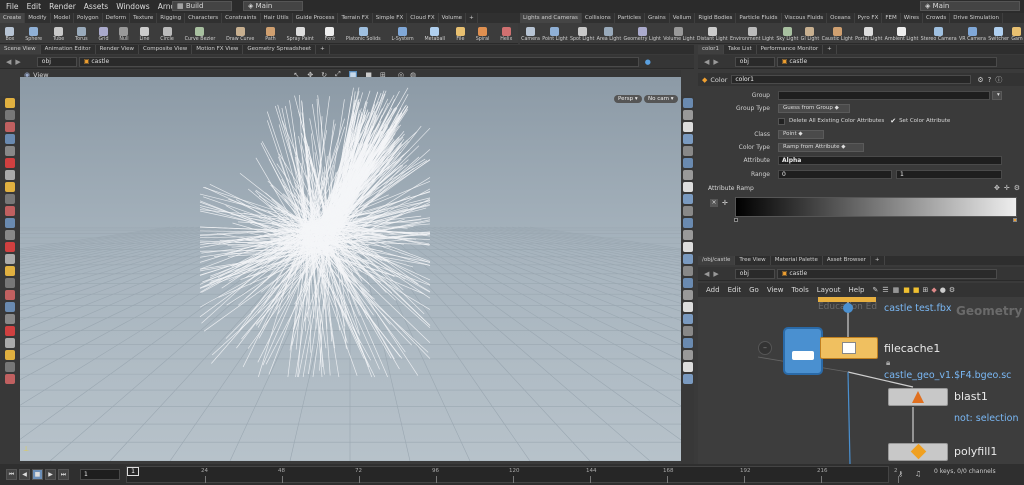 The image size is (1024, 485). What do you see at coordinates (144, 18) in the screenshot?
I see `shelf-tab: Texture` at bounding box center [144, 18].